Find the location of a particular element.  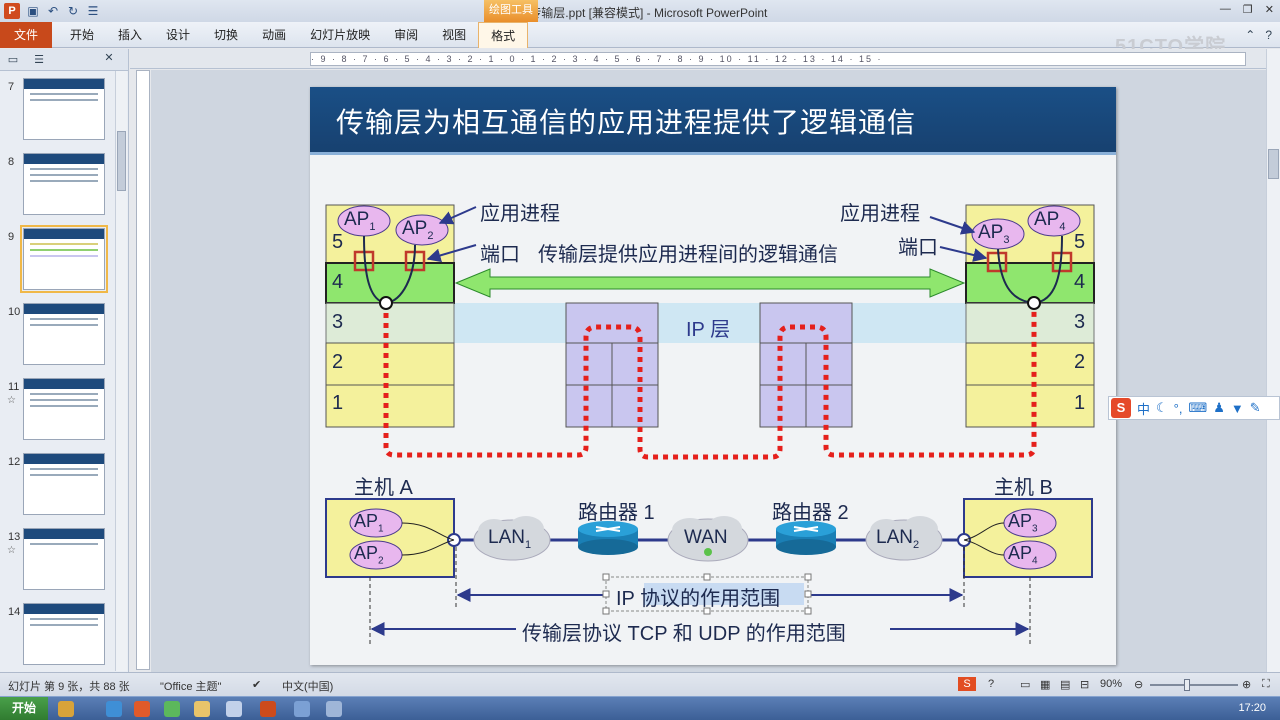

tab-home: 开始 is located at coordinates (82, 35).